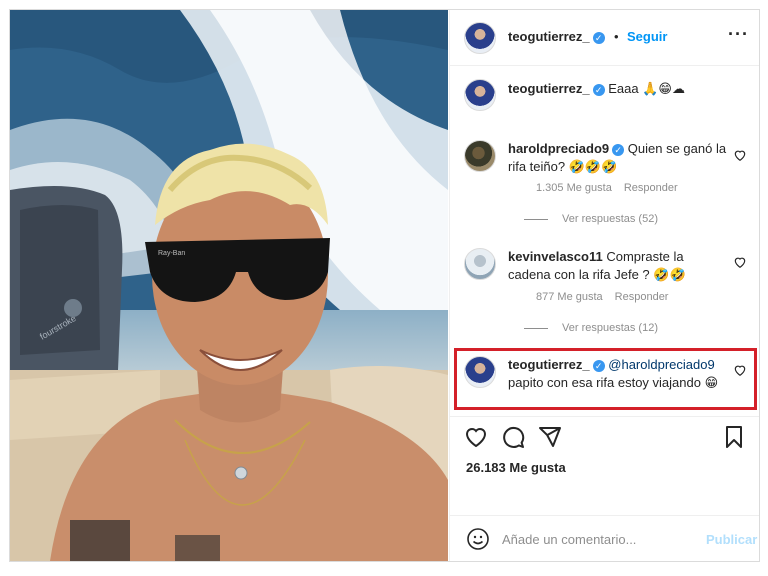  What do you see at coordinates (550, 437) in the screenshot?
I see `share-icon` at bounding box center [550, 437].